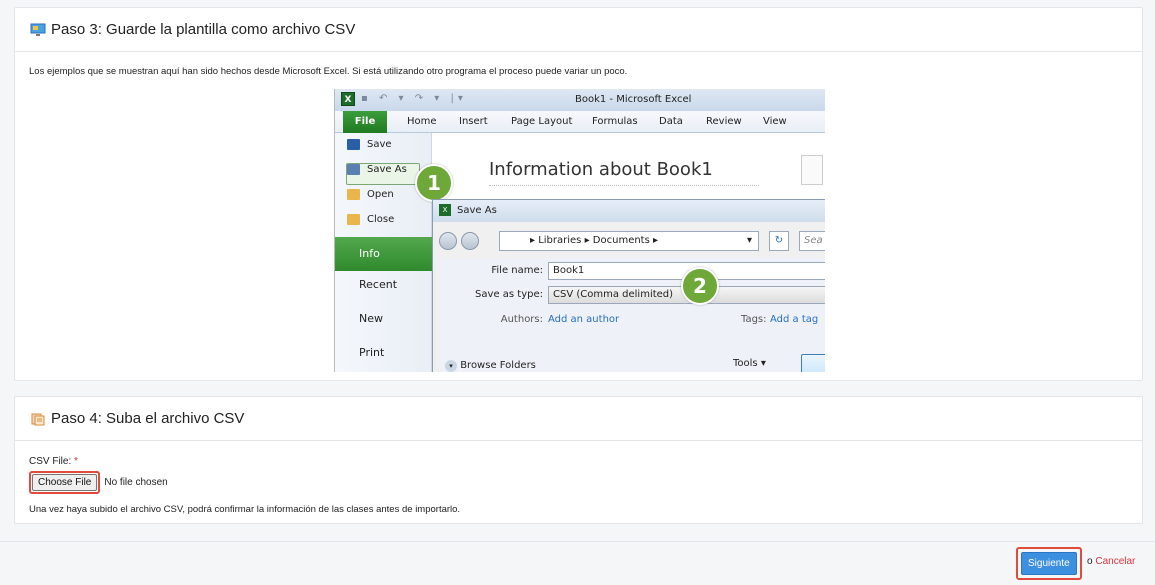  Describe the element at coordinates (633, 99) in the screenshot. I see `excel-window-title: Book1 - Microsoft Excel` at that location.